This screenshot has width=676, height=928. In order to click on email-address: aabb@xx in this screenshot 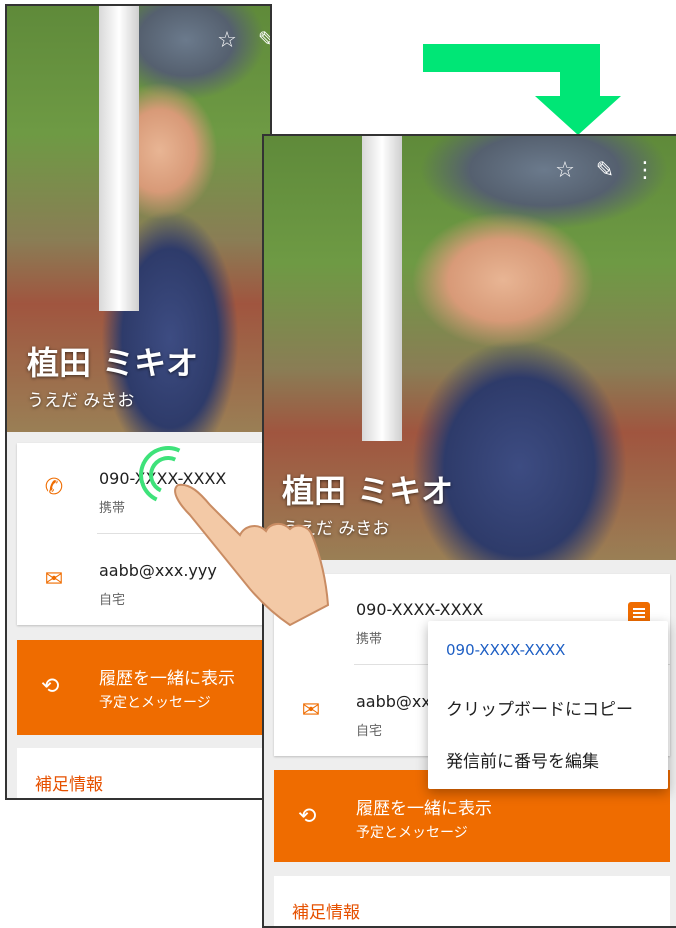, I will do `click(393, 701)`.